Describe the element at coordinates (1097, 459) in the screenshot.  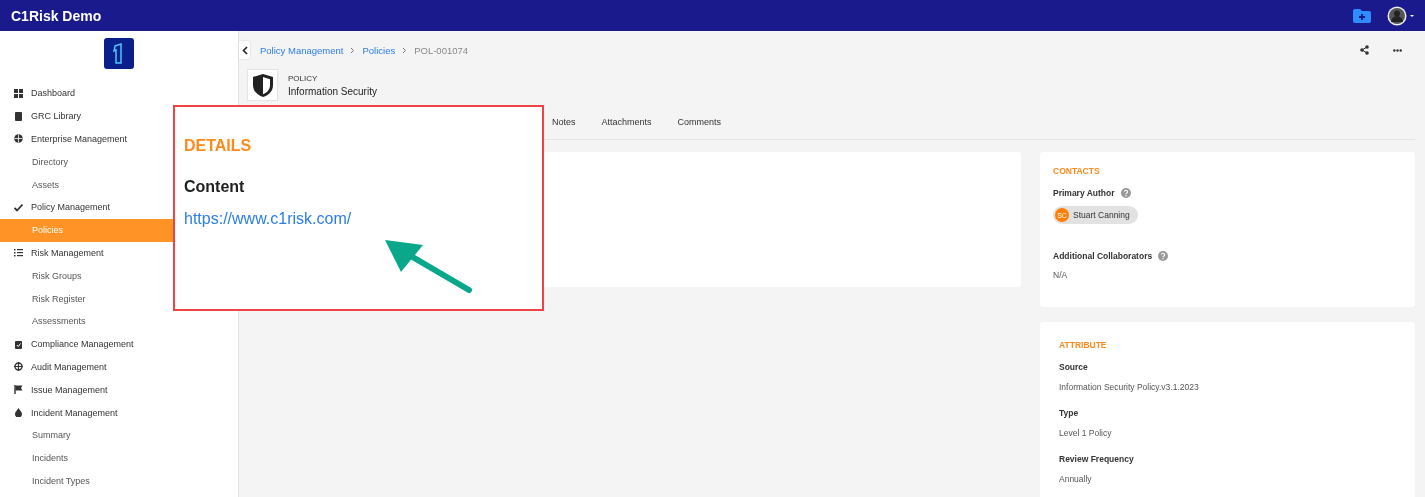
I see `field-label: Review Frequency` at that location.